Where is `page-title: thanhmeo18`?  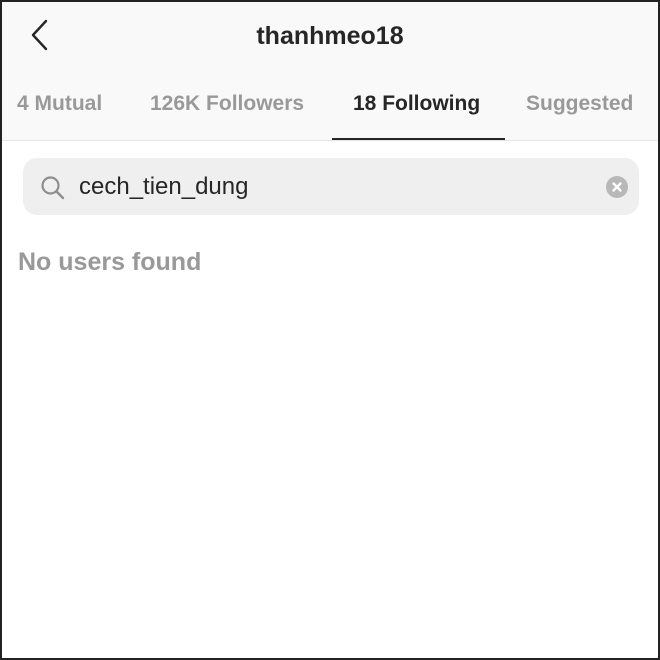 page-title: thanhmeo18 is located at coordinates (330, 36).